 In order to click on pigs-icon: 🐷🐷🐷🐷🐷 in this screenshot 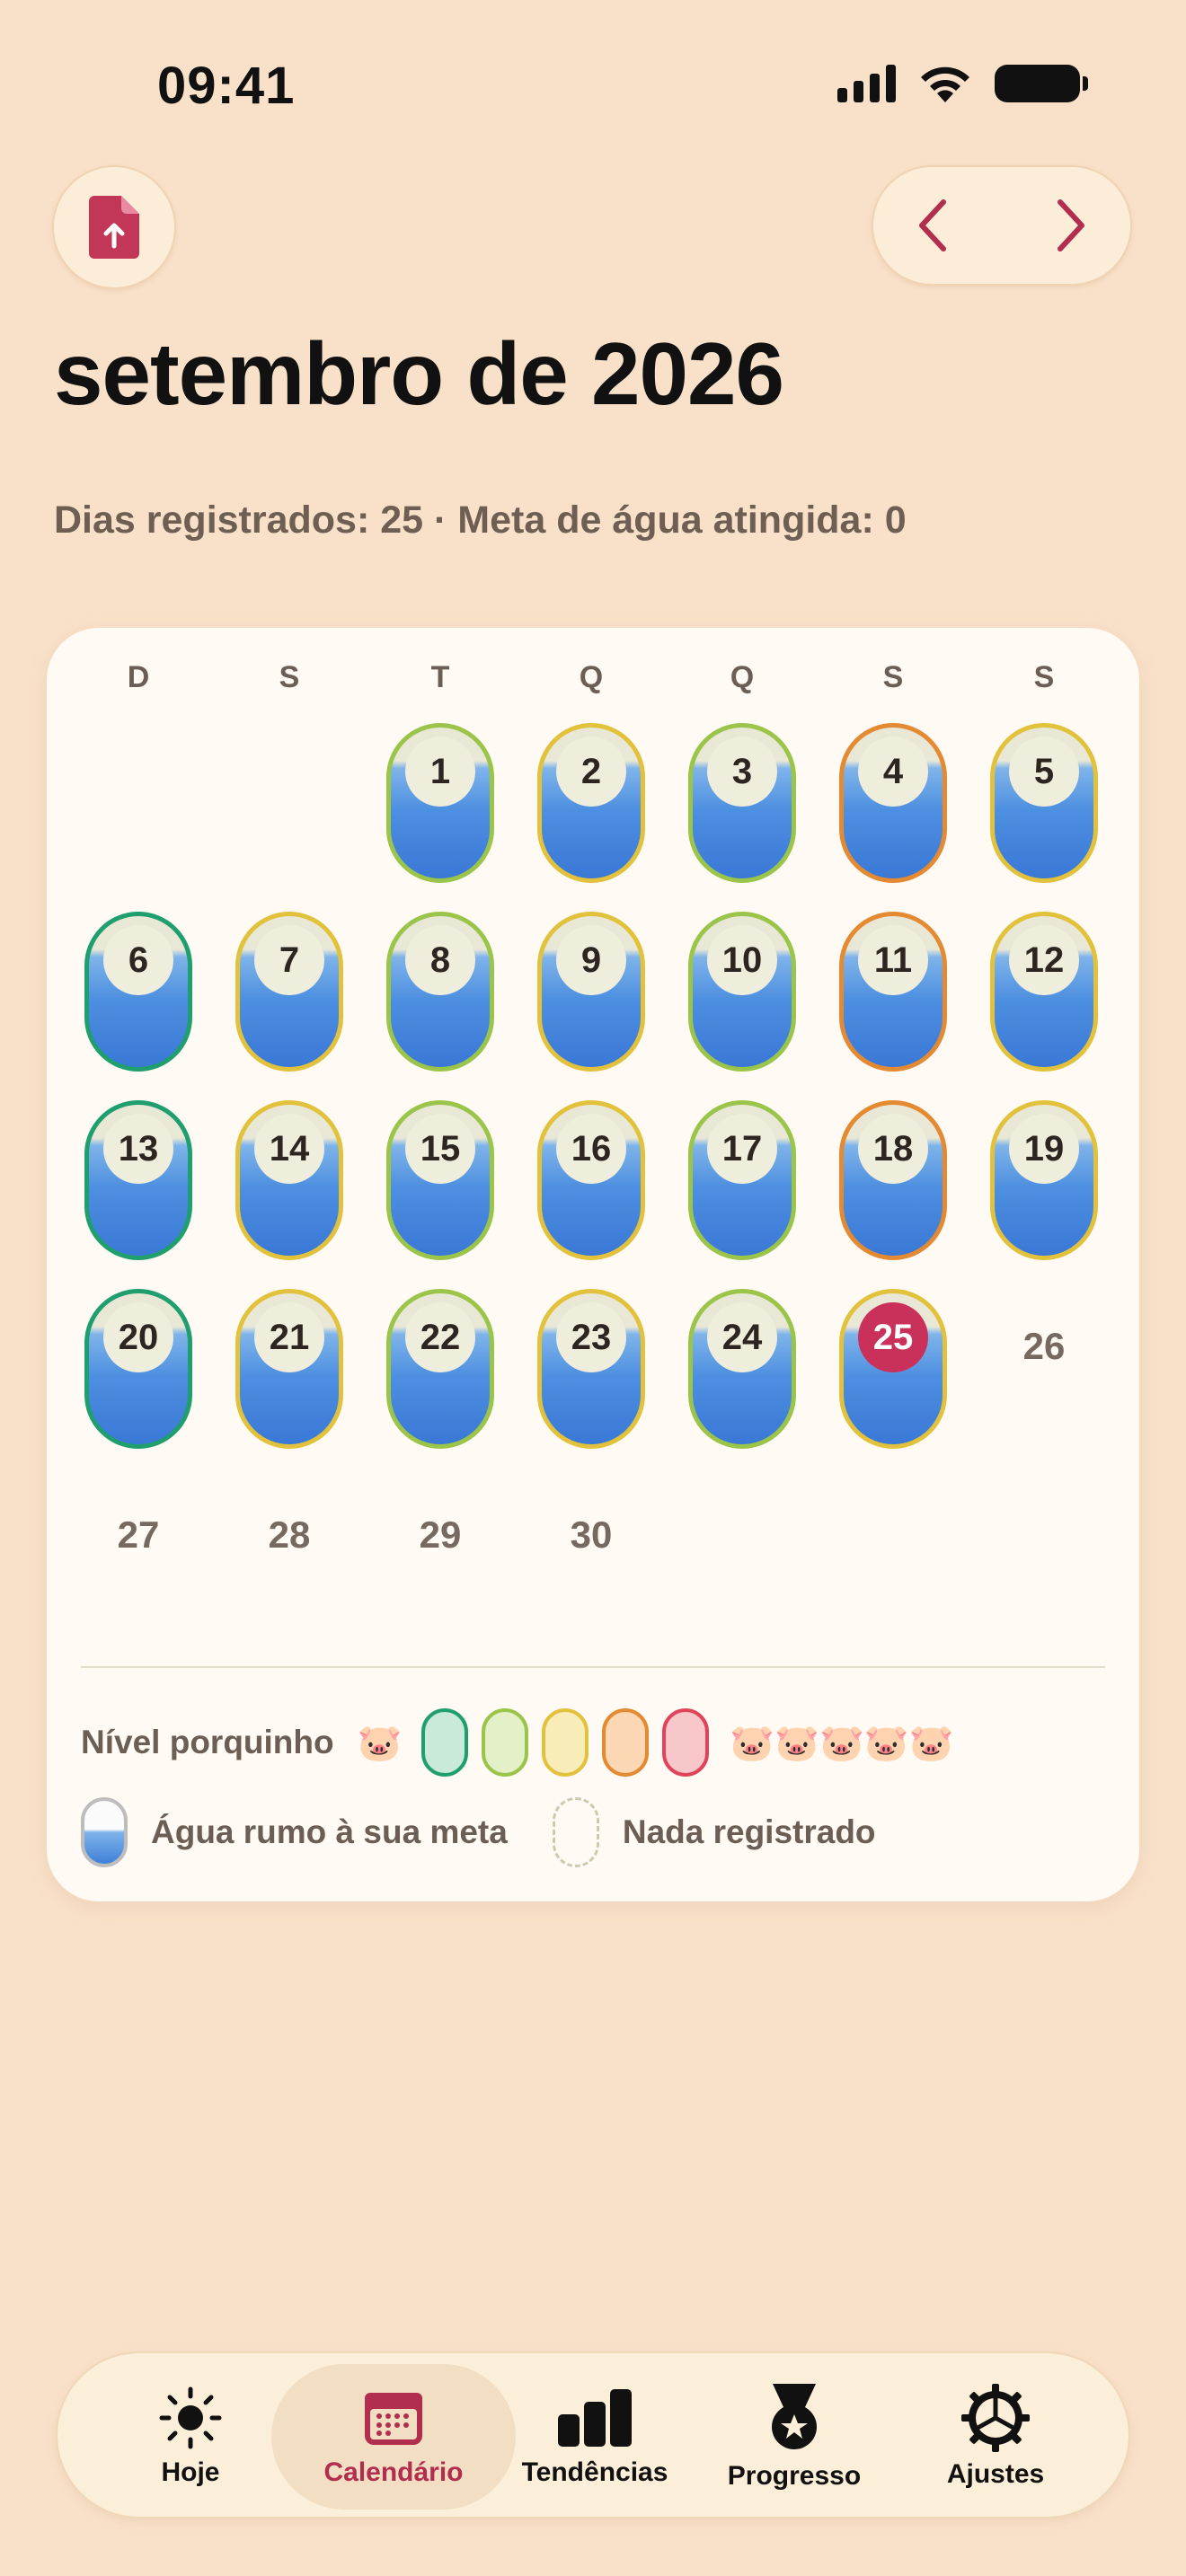, I will do `click(842, 1743)`.